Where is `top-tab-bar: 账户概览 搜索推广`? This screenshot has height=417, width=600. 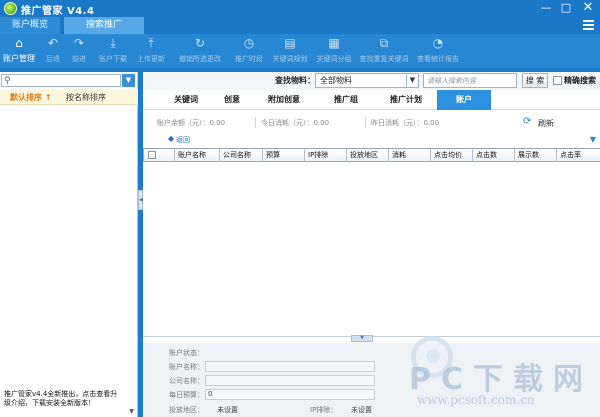
top-tab-bar: 账户概览 搜索推广 is located at coordinates (300, 25).